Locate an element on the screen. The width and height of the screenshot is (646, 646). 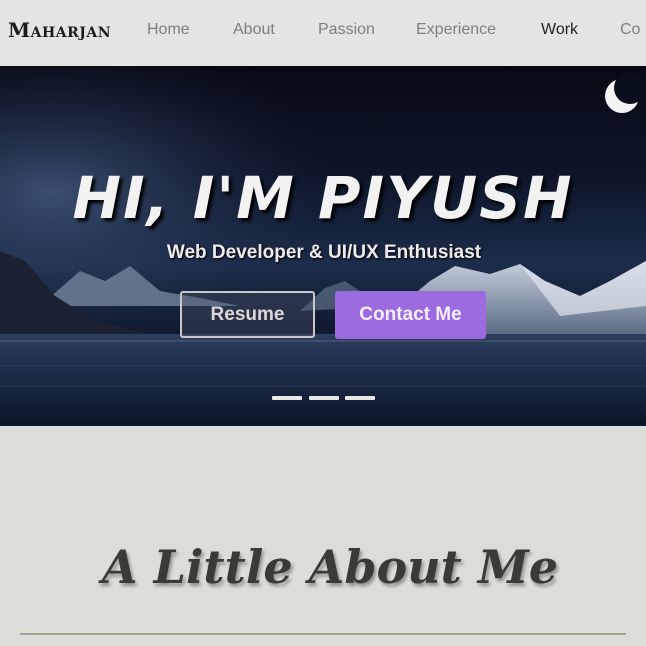
nav-item-contact: Co is located at coordinates (630, 30).